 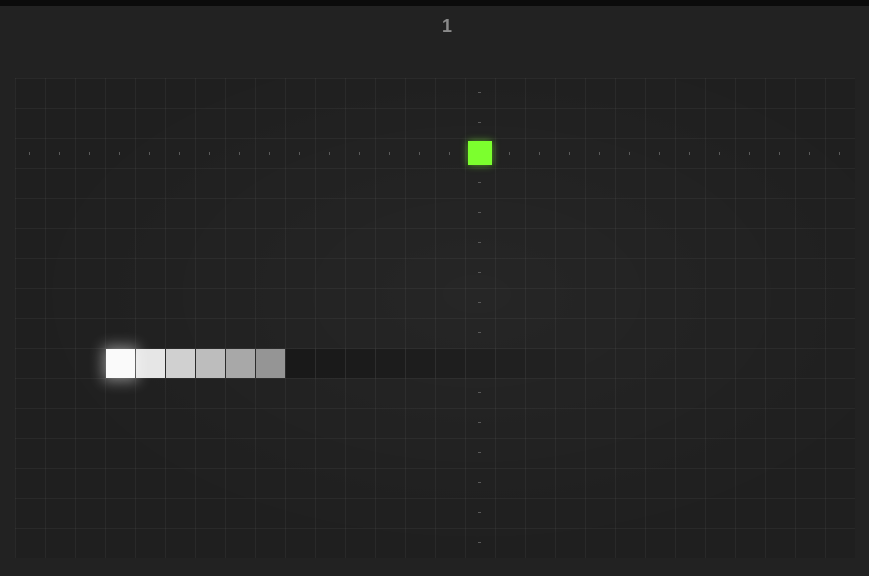 What do you see at coordinates (120, 363) in the screenshot?
I see `snake-head` at bounding box center [120, 363].